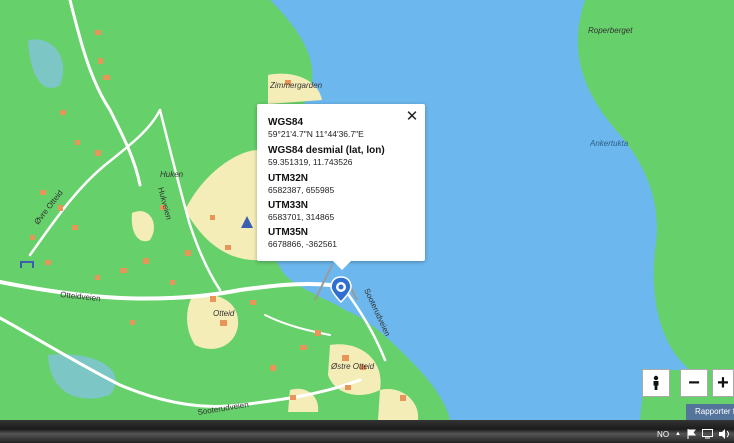 Image resolution: width=734 pixels, height=443 pixels. I want to click on street-view-button, so click(656, 383).